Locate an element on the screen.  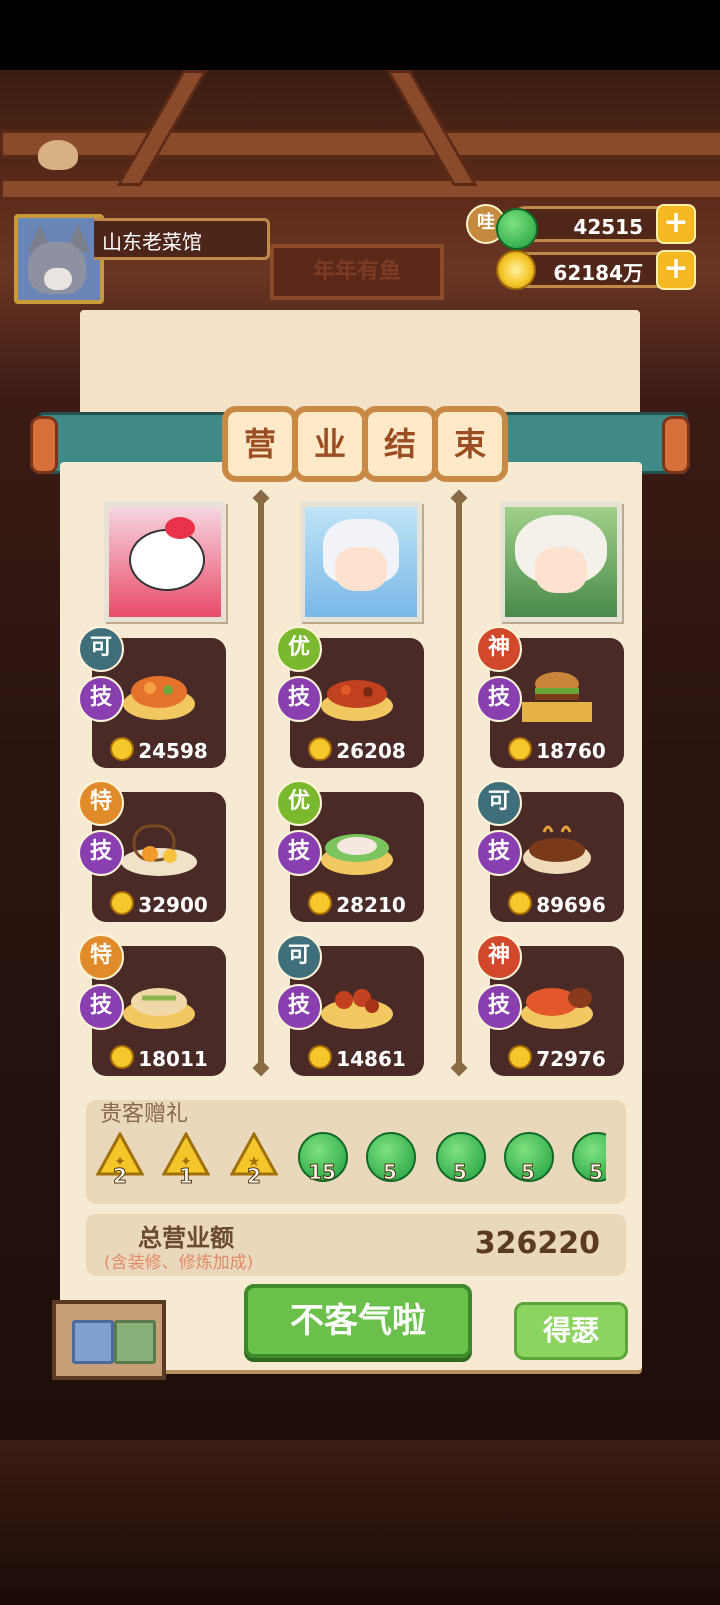
guest-portrait-boy is located at coordinates (361, 562).